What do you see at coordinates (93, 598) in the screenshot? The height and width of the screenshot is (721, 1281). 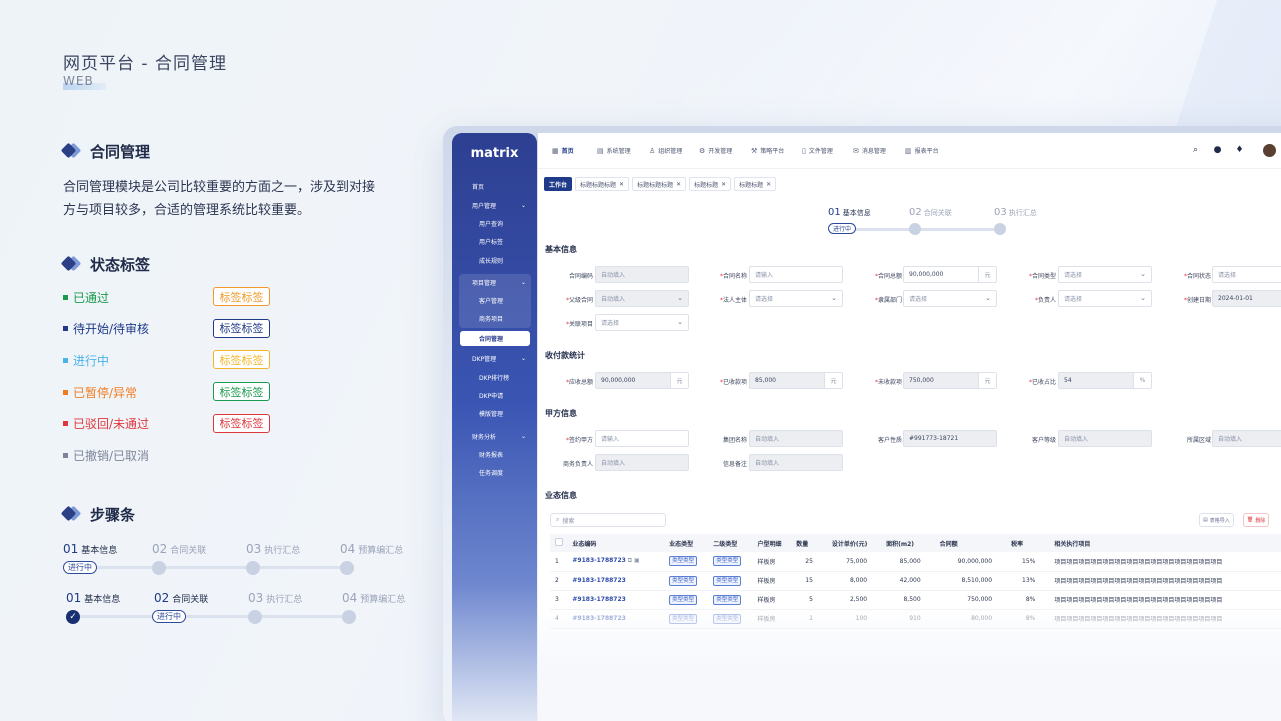 I see `step-item: 01 基本信息` at bounding box center [93, 598].